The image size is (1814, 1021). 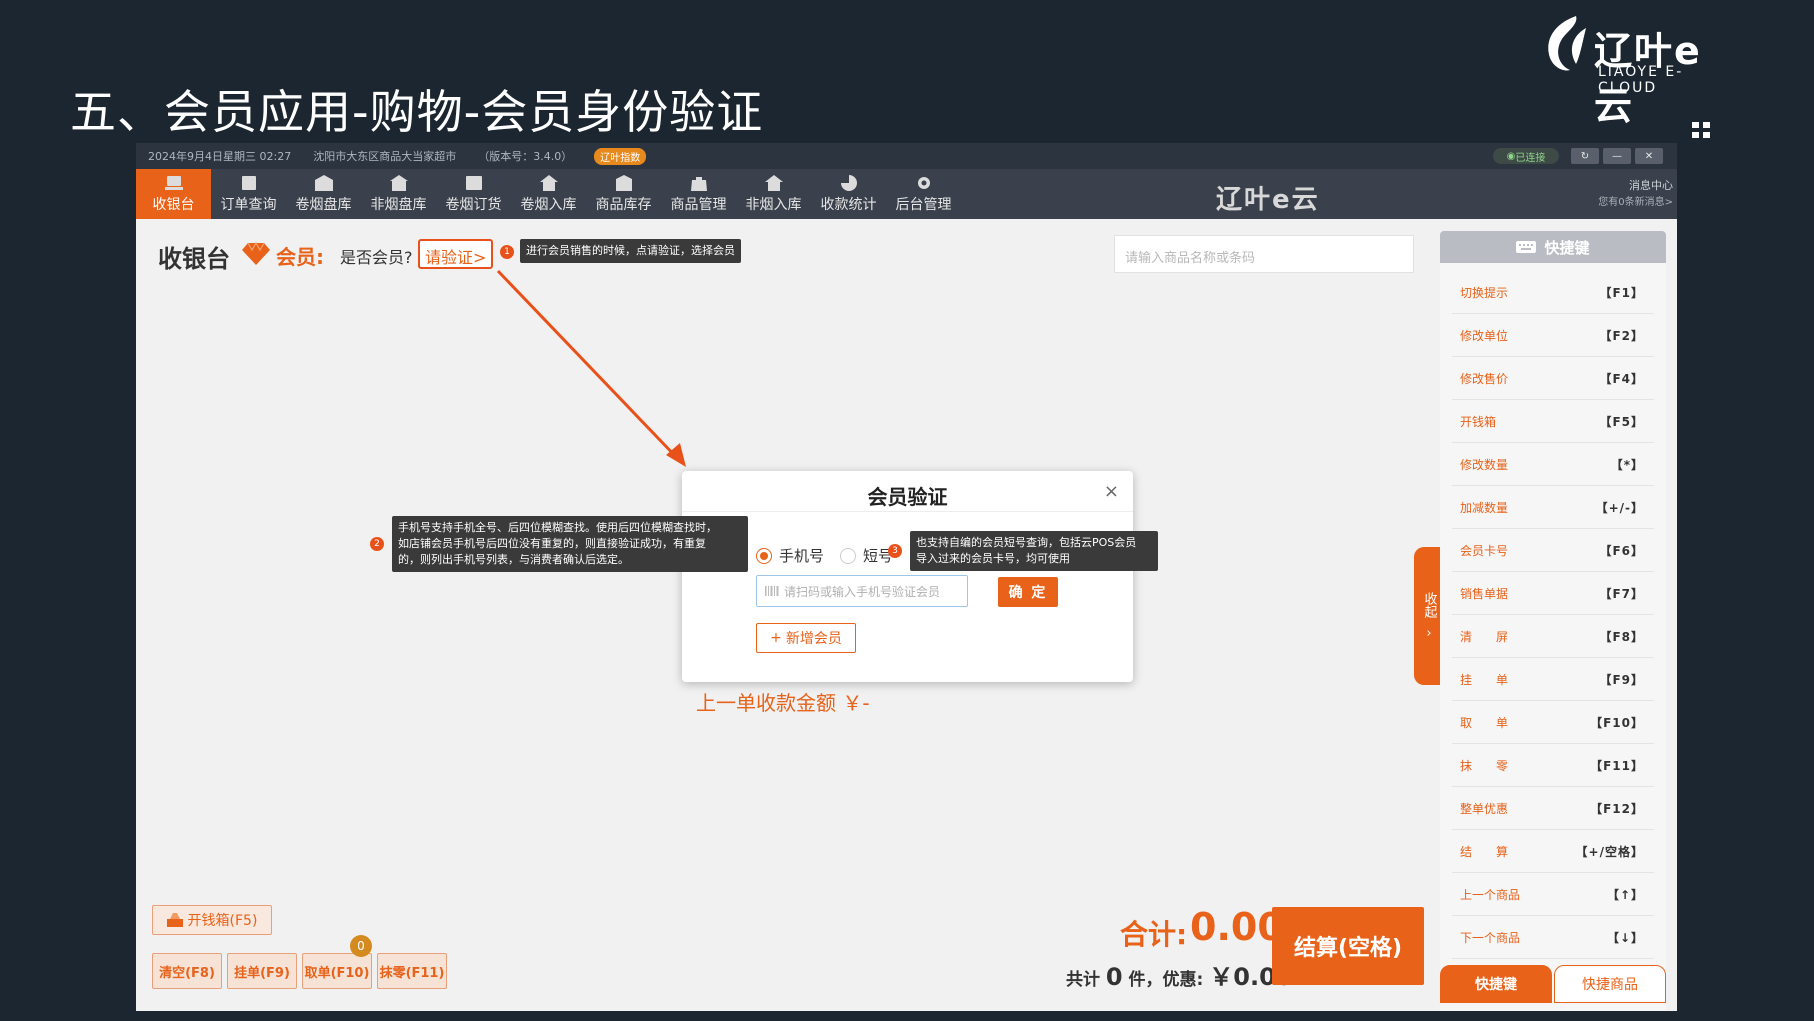 What do you see at coordinates (548, 194) in the screenshot?
I see `nav-cigarette-stockin: 卷烟入库` at bounding box center [548, 194].